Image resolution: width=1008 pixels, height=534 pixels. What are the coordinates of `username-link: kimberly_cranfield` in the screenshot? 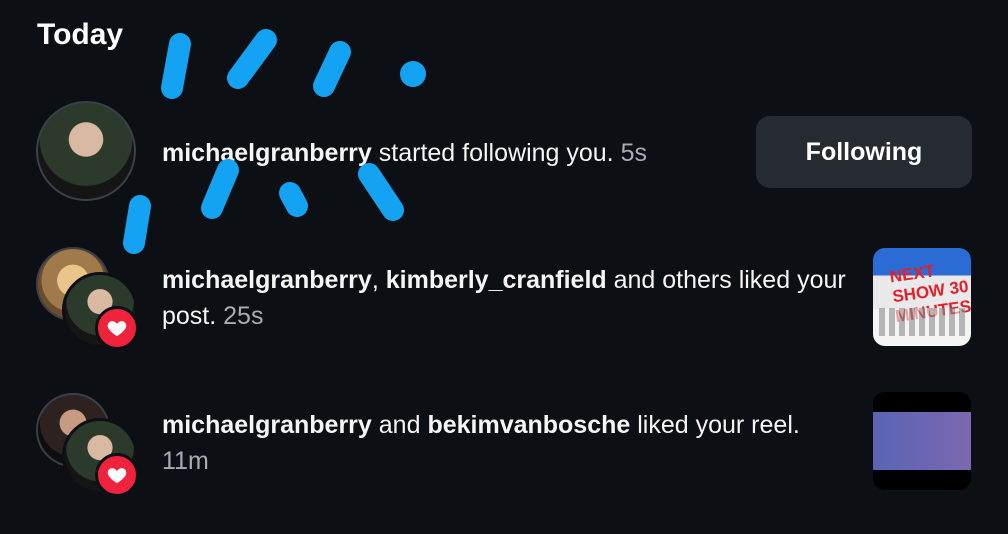 It's located at (496, 280).